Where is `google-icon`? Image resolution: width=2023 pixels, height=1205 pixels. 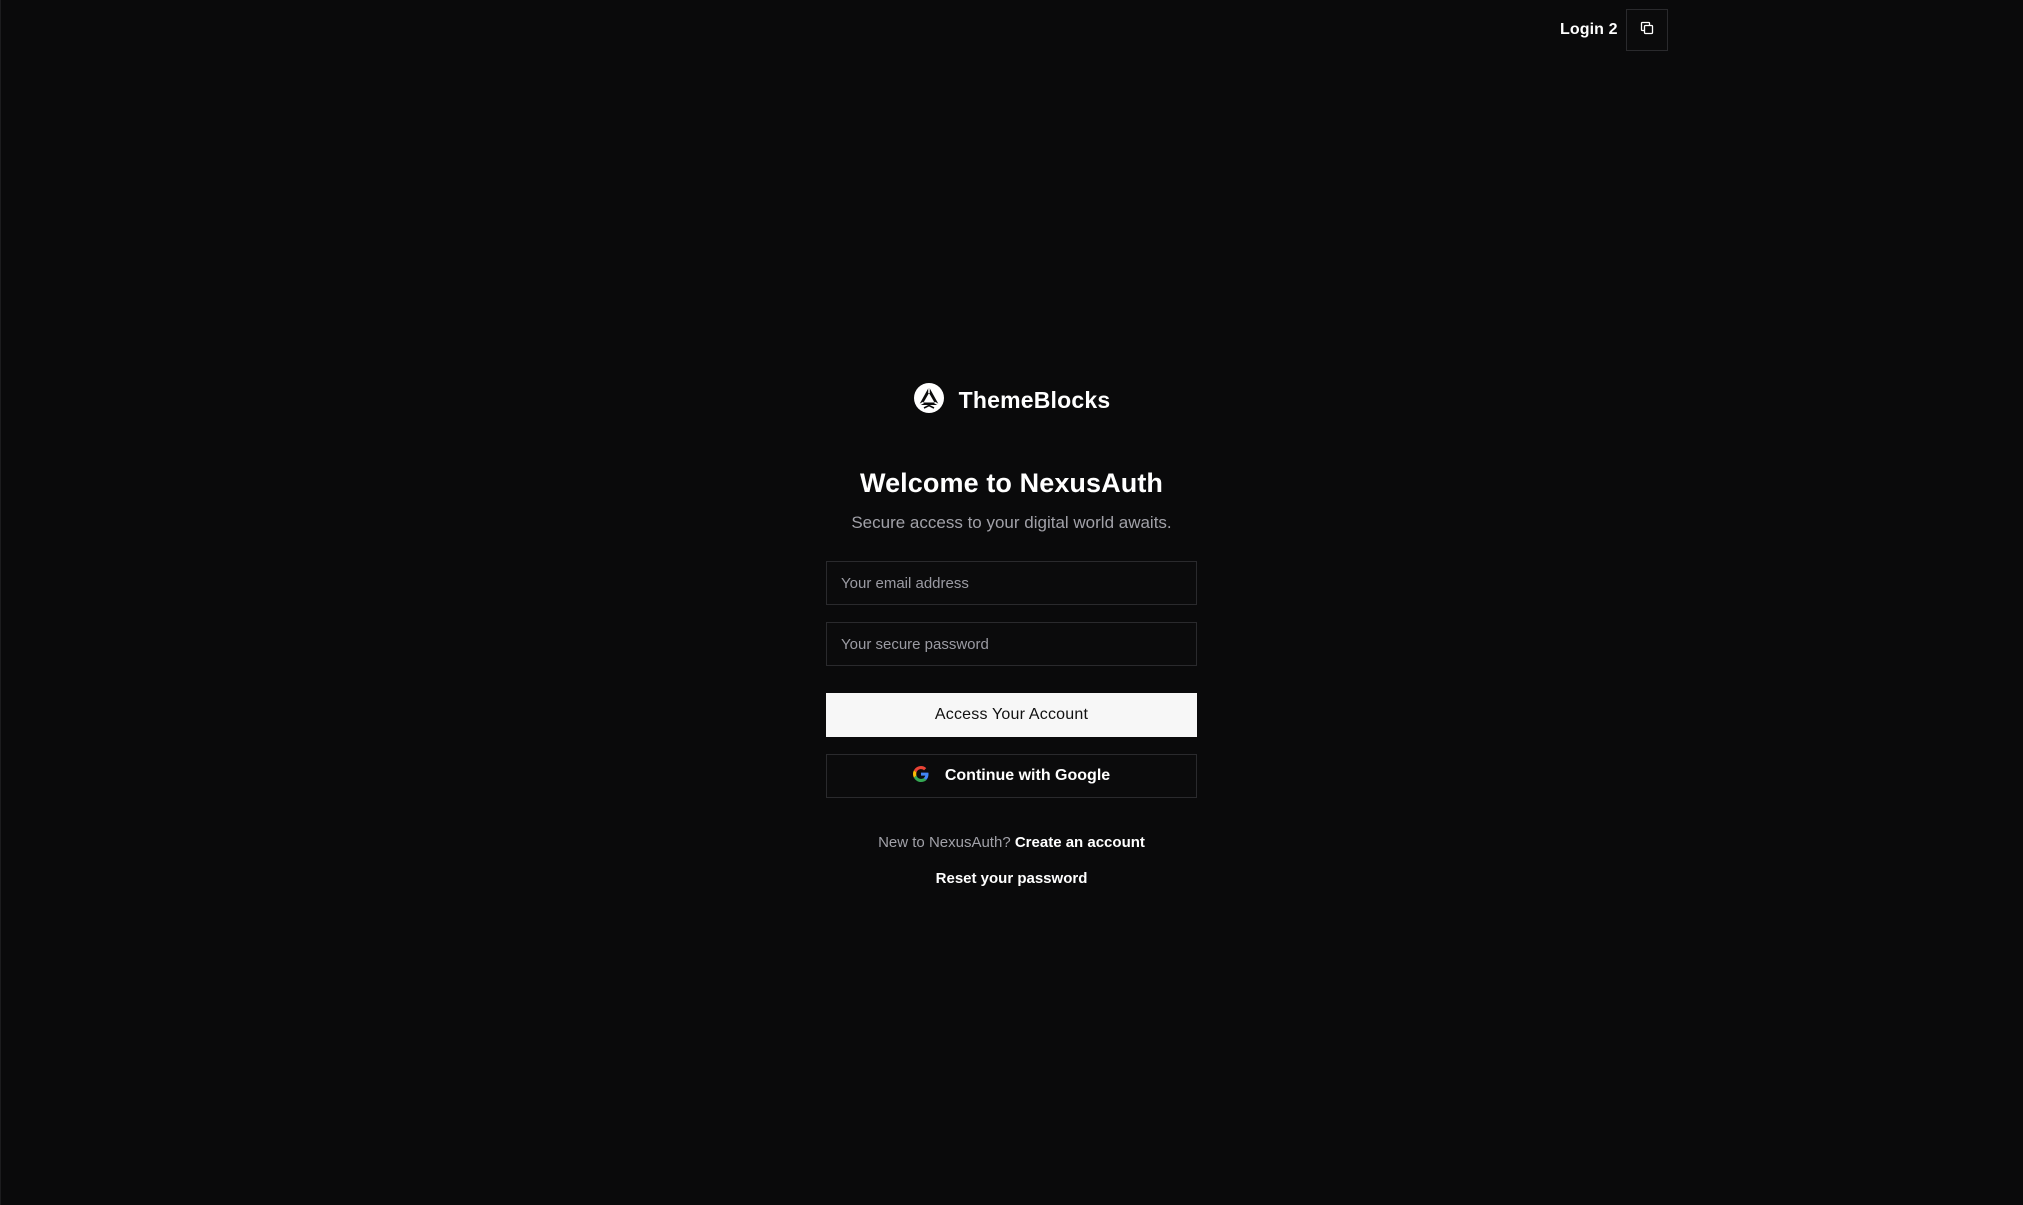 google-icon is located at coordinates (920, 776).